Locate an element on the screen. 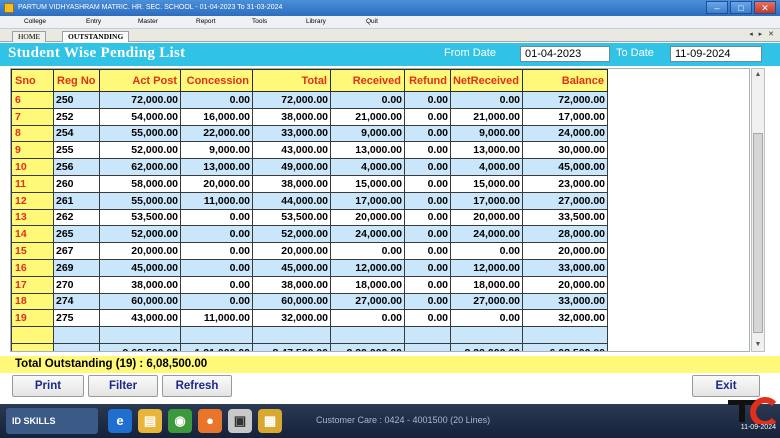  scroll-down-icon: ▼ is located at coordinates (758, 345).